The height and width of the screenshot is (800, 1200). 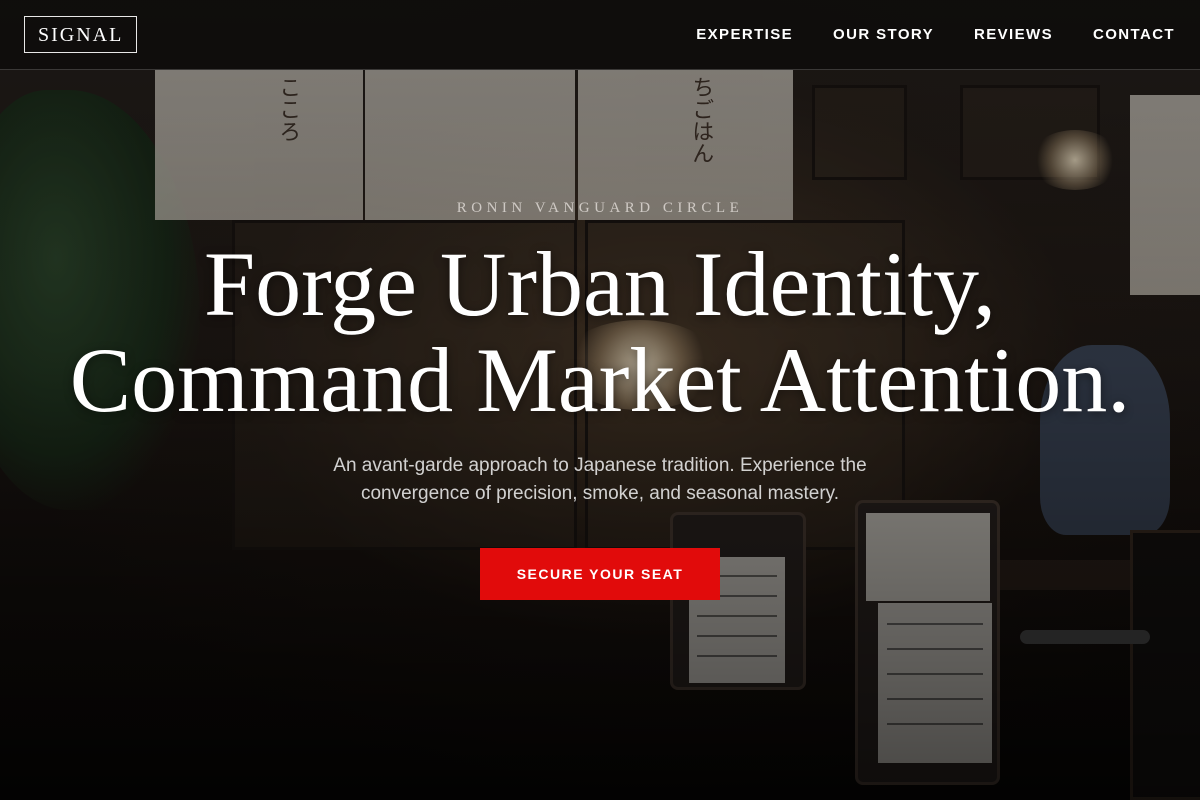 What do you see at coordinates (600, 574) in the screenshot?
I see `secure-your-seat-button: SECURE YOUR SEAT` at bounding box center [600, 574].